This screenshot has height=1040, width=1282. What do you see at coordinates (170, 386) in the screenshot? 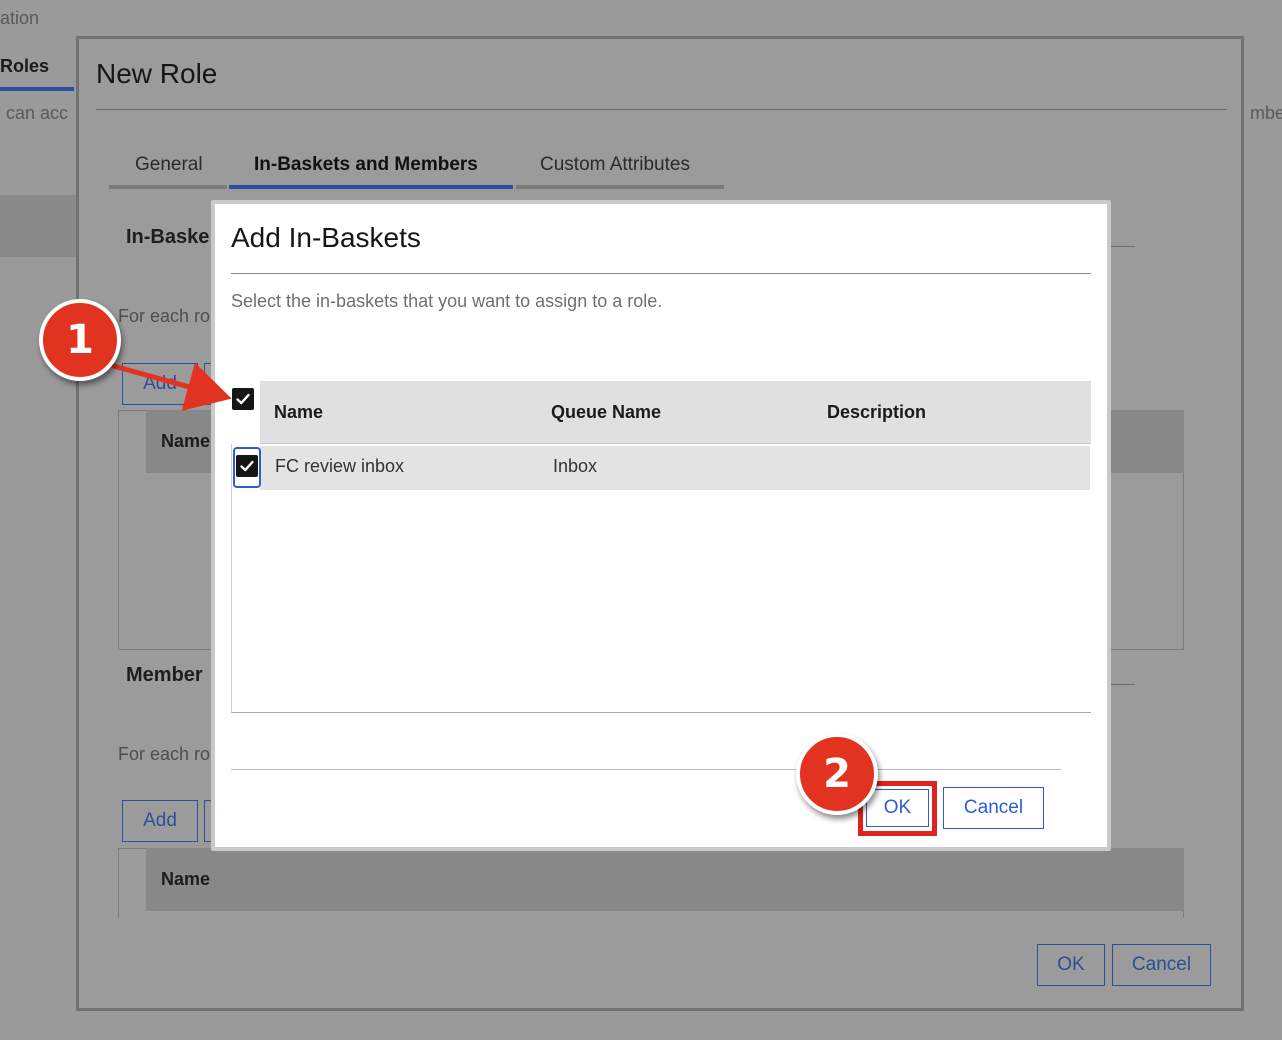
I see `callout-arrow` at bounding box center [170, 386].